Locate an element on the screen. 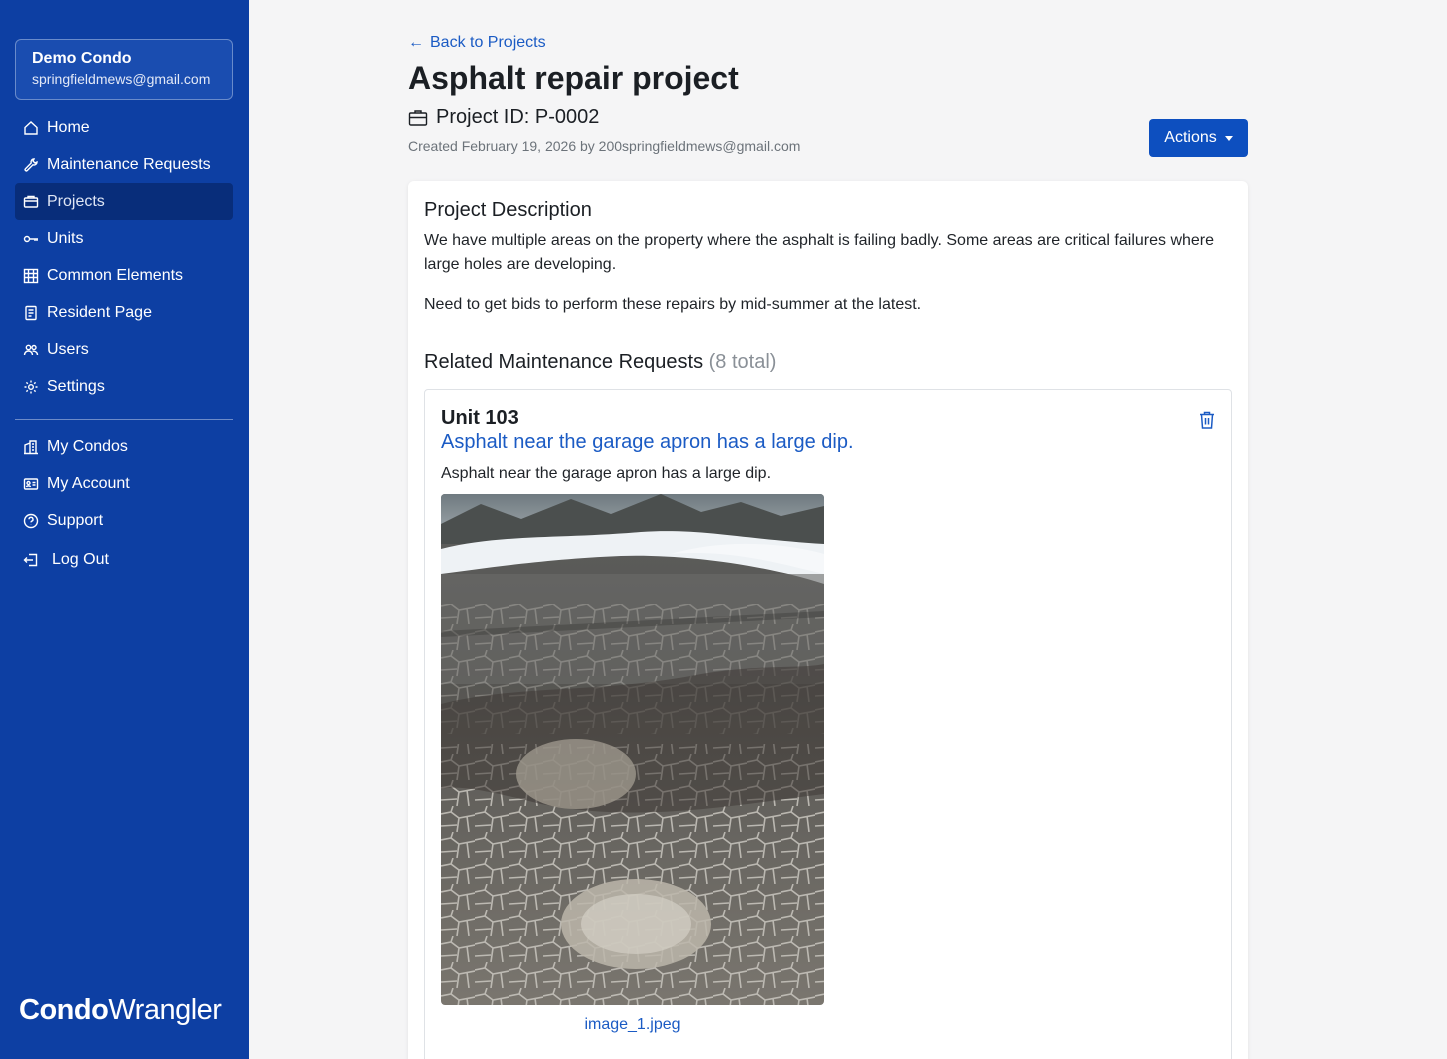 This screenshot has width=1447, height=1059. nav-item-log-out: Log Out is located at coordinates (124, 559).